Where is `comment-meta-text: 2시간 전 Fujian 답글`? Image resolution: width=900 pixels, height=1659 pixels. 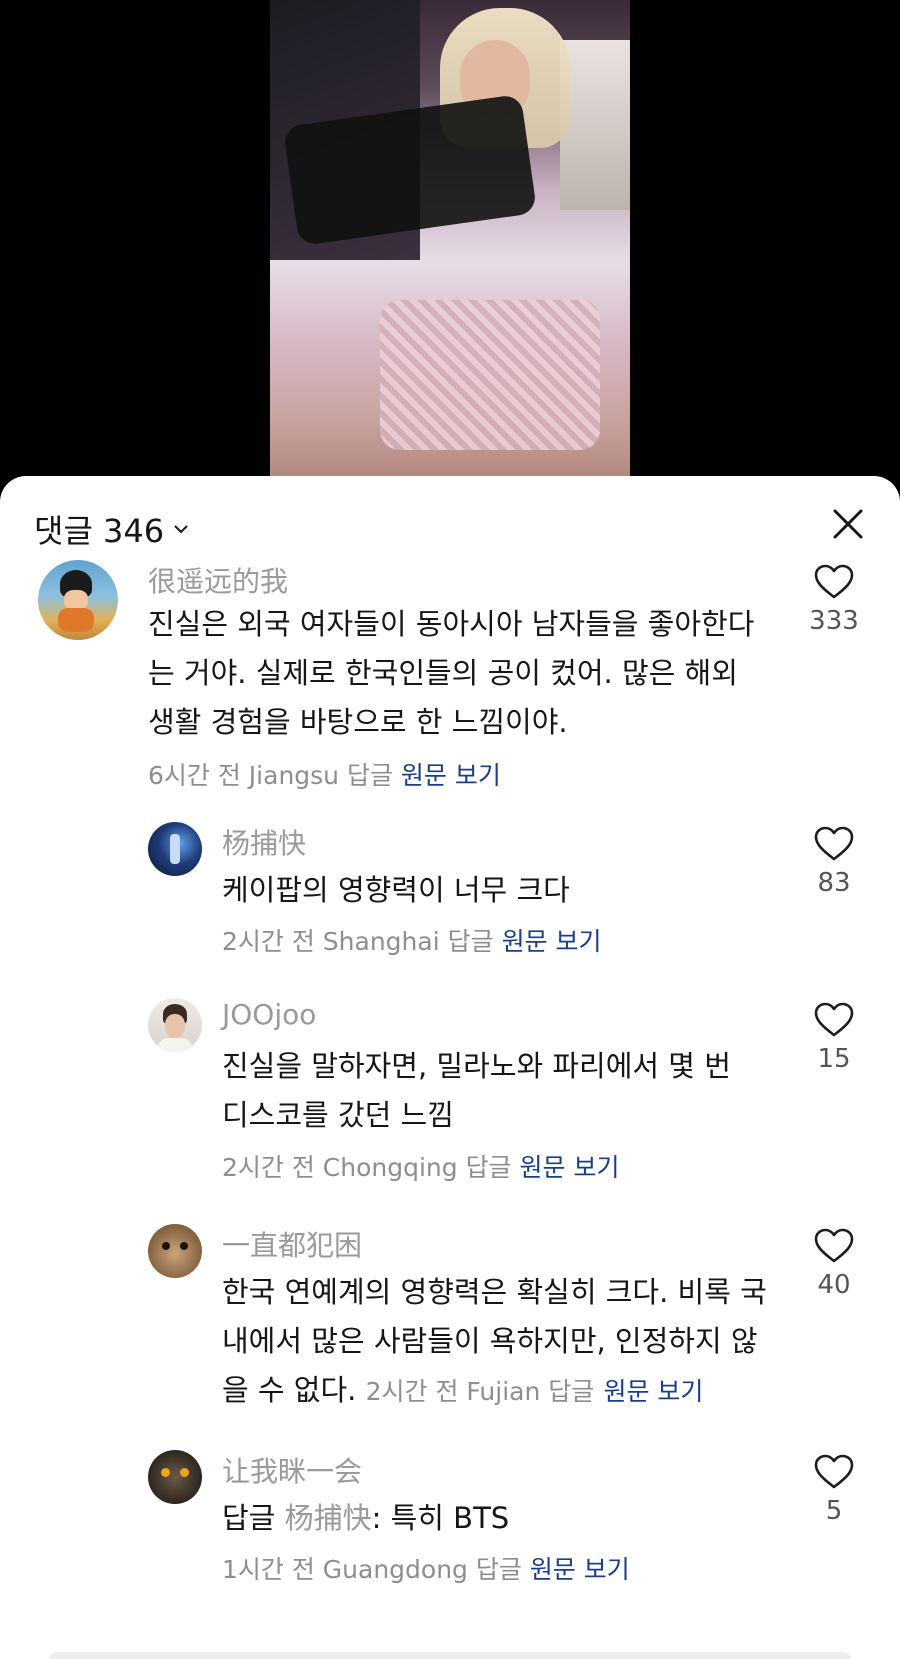
comment-meta-text: 2시간 전 Fujian 답글 is located at coordinates (480, 1391).